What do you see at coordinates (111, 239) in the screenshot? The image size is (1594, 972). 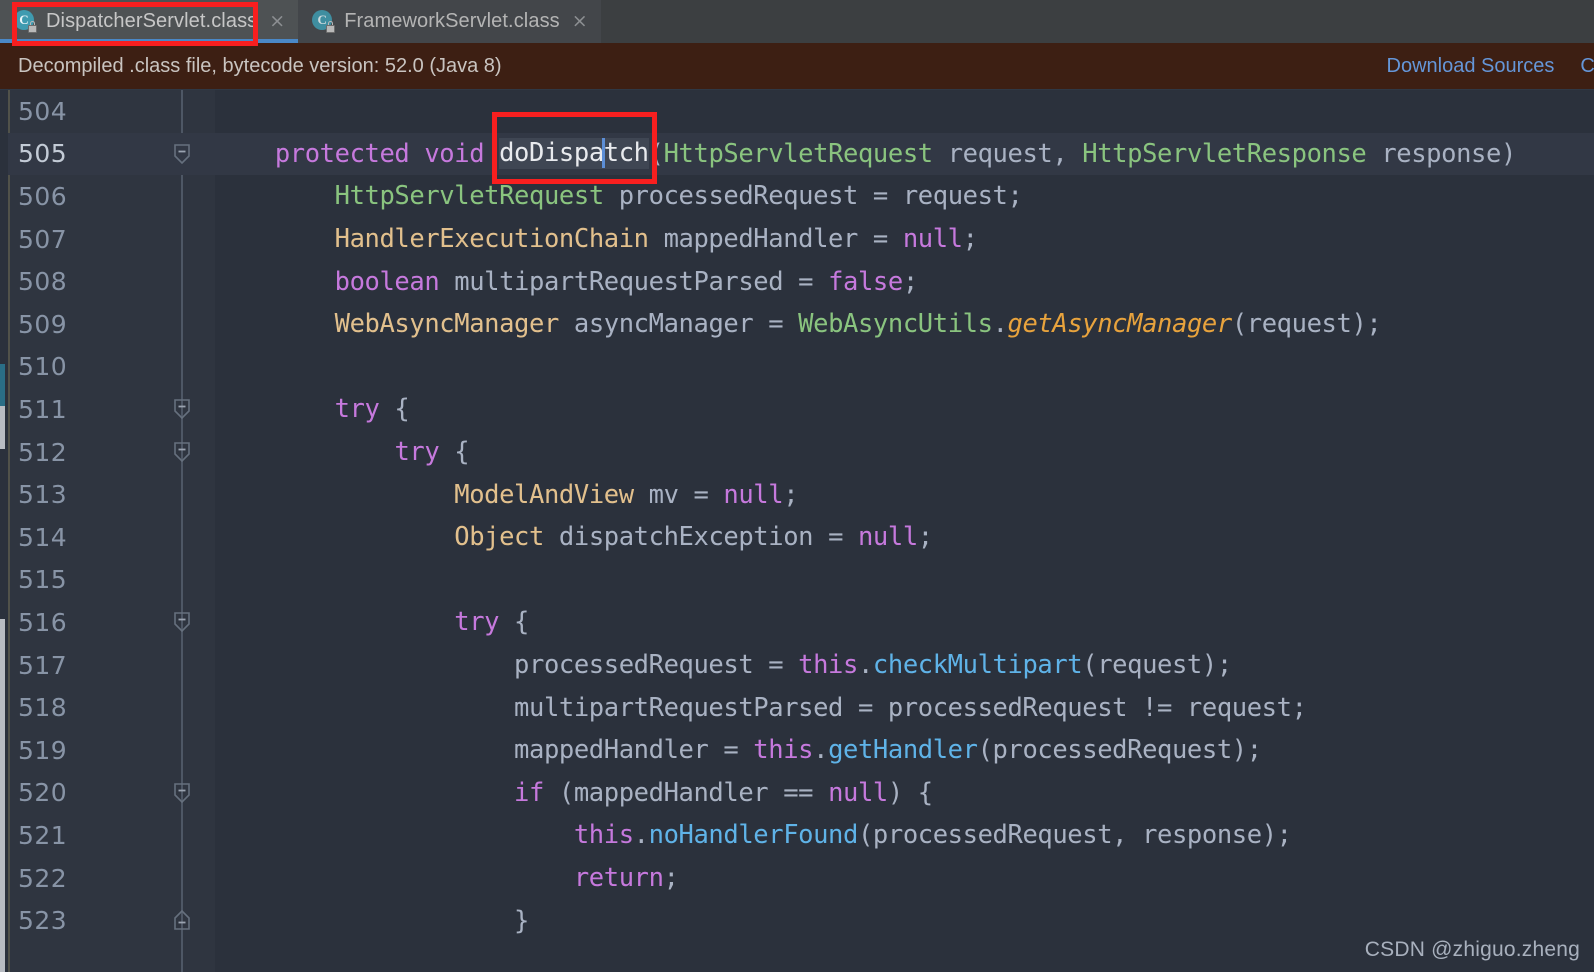 I see `line-number-cell: 507` at bounding box center [111, 239].